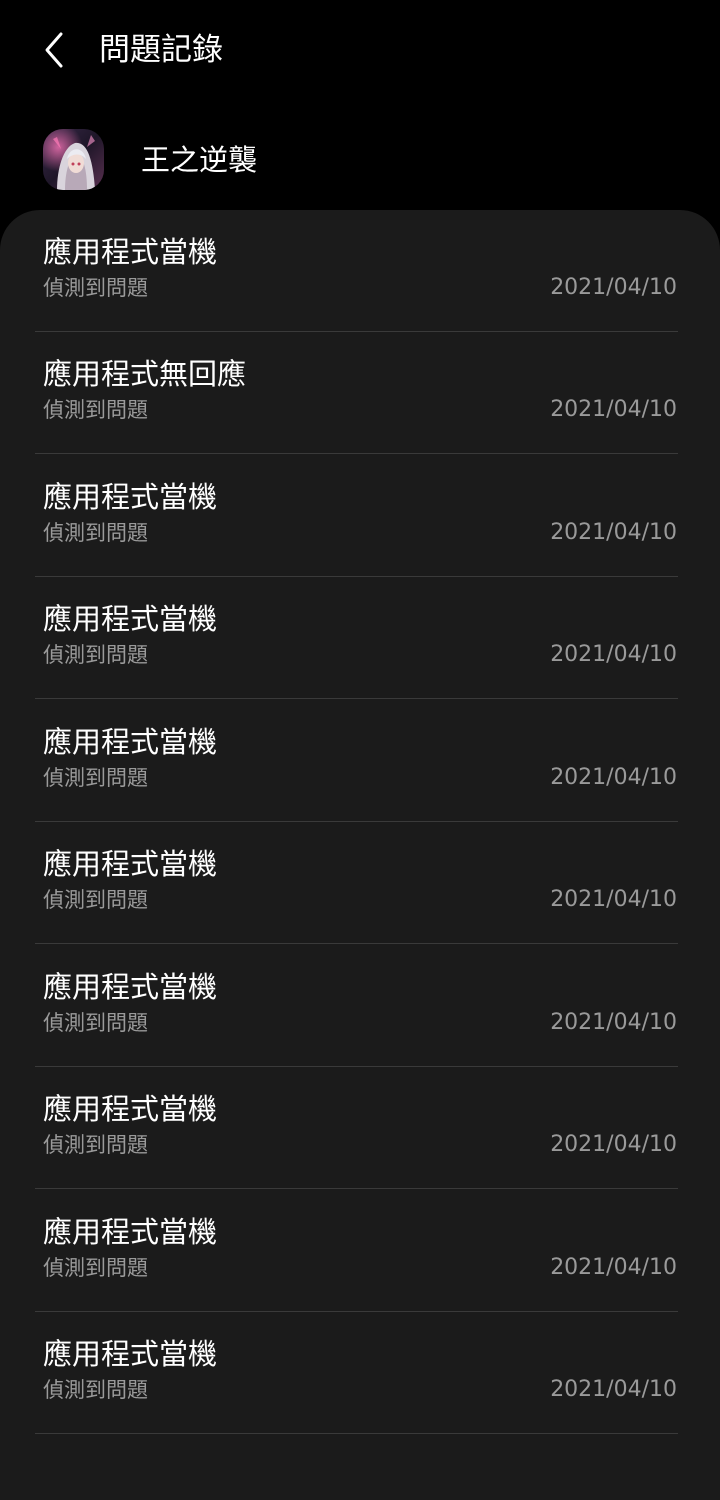 This screenshot has width=720, height=1500. What do you see at coordinates (73, 159) in the screenshot?
I see `app-avatar-icon` at bounding box center [73, 159].